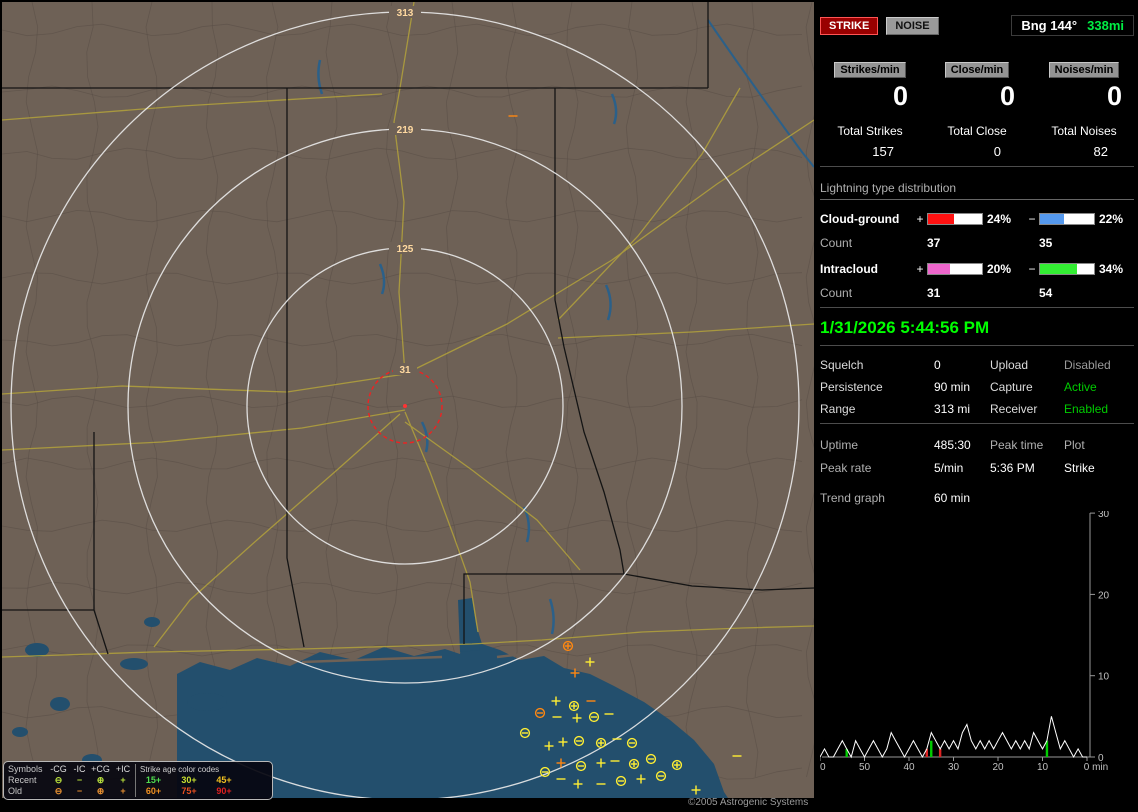 The width and height of the screenshot is (1138, 812). What do you see at coordinates (153, 791) in the screenshot?
I see `age-60: 60+` at bounding box center [153, 791].